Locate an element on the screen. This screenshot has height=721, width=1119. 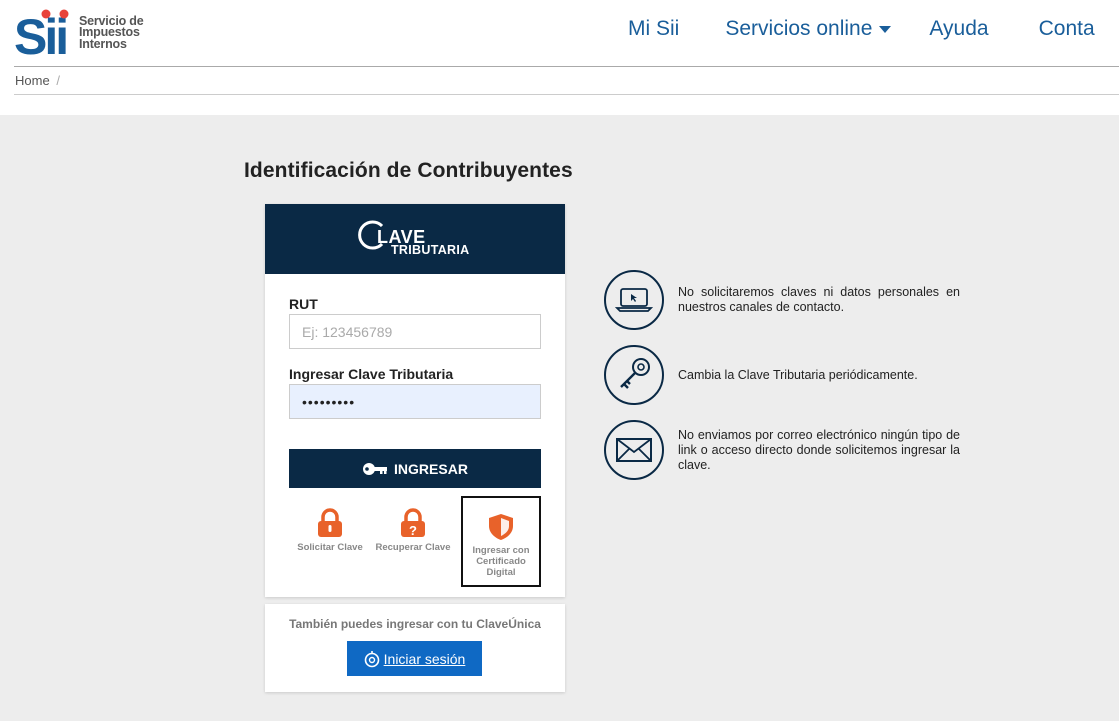
lock-question-icon: ? is located at coordinates (413, 523).